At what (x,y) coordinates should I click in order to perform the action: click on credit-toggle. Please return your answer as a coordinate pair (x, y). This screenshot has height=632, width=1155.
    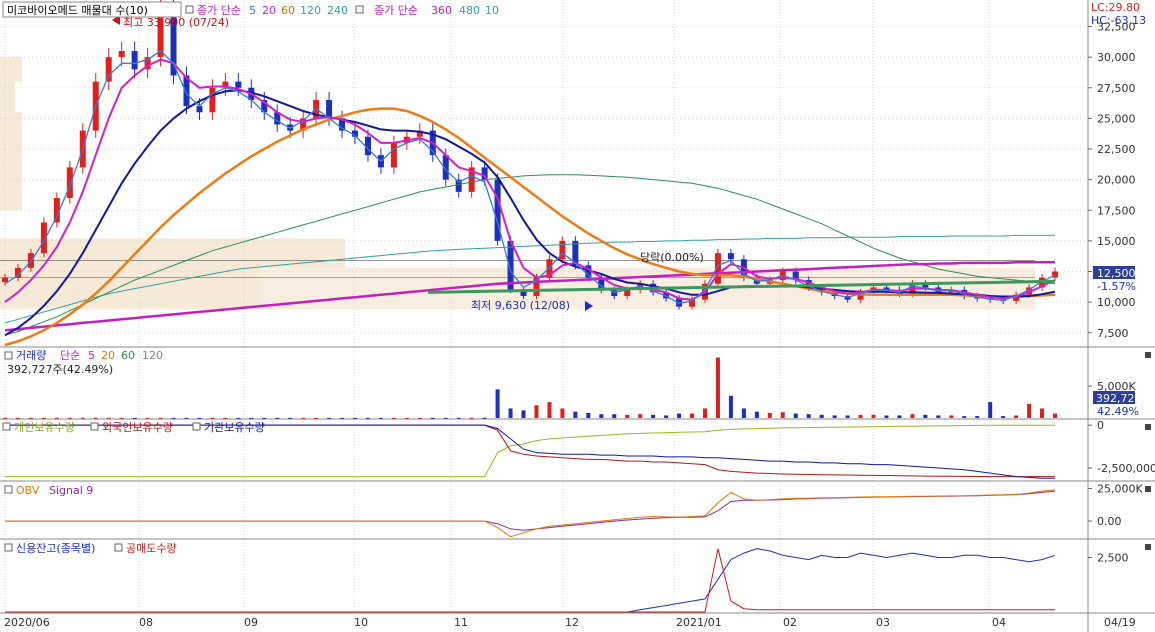
    Looking at the image, I should click on (8, 547).